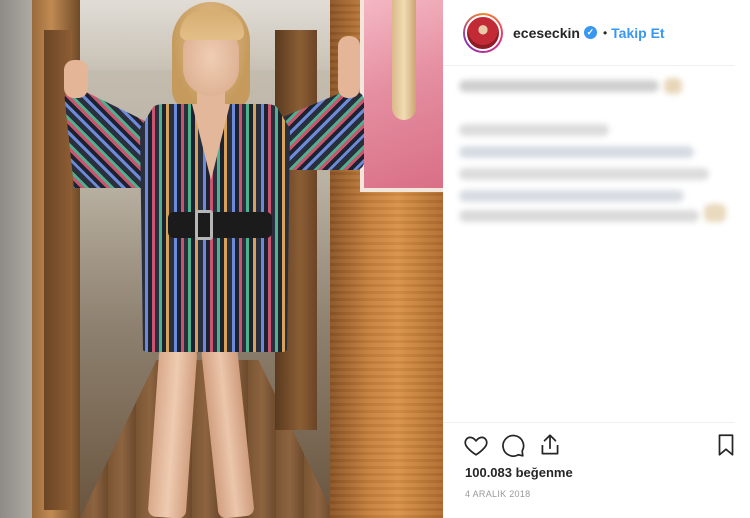 The image size is (750, 518). Describe the element at coordinates (476, 445) in the screenshot. I see `heart-icon` at that location.